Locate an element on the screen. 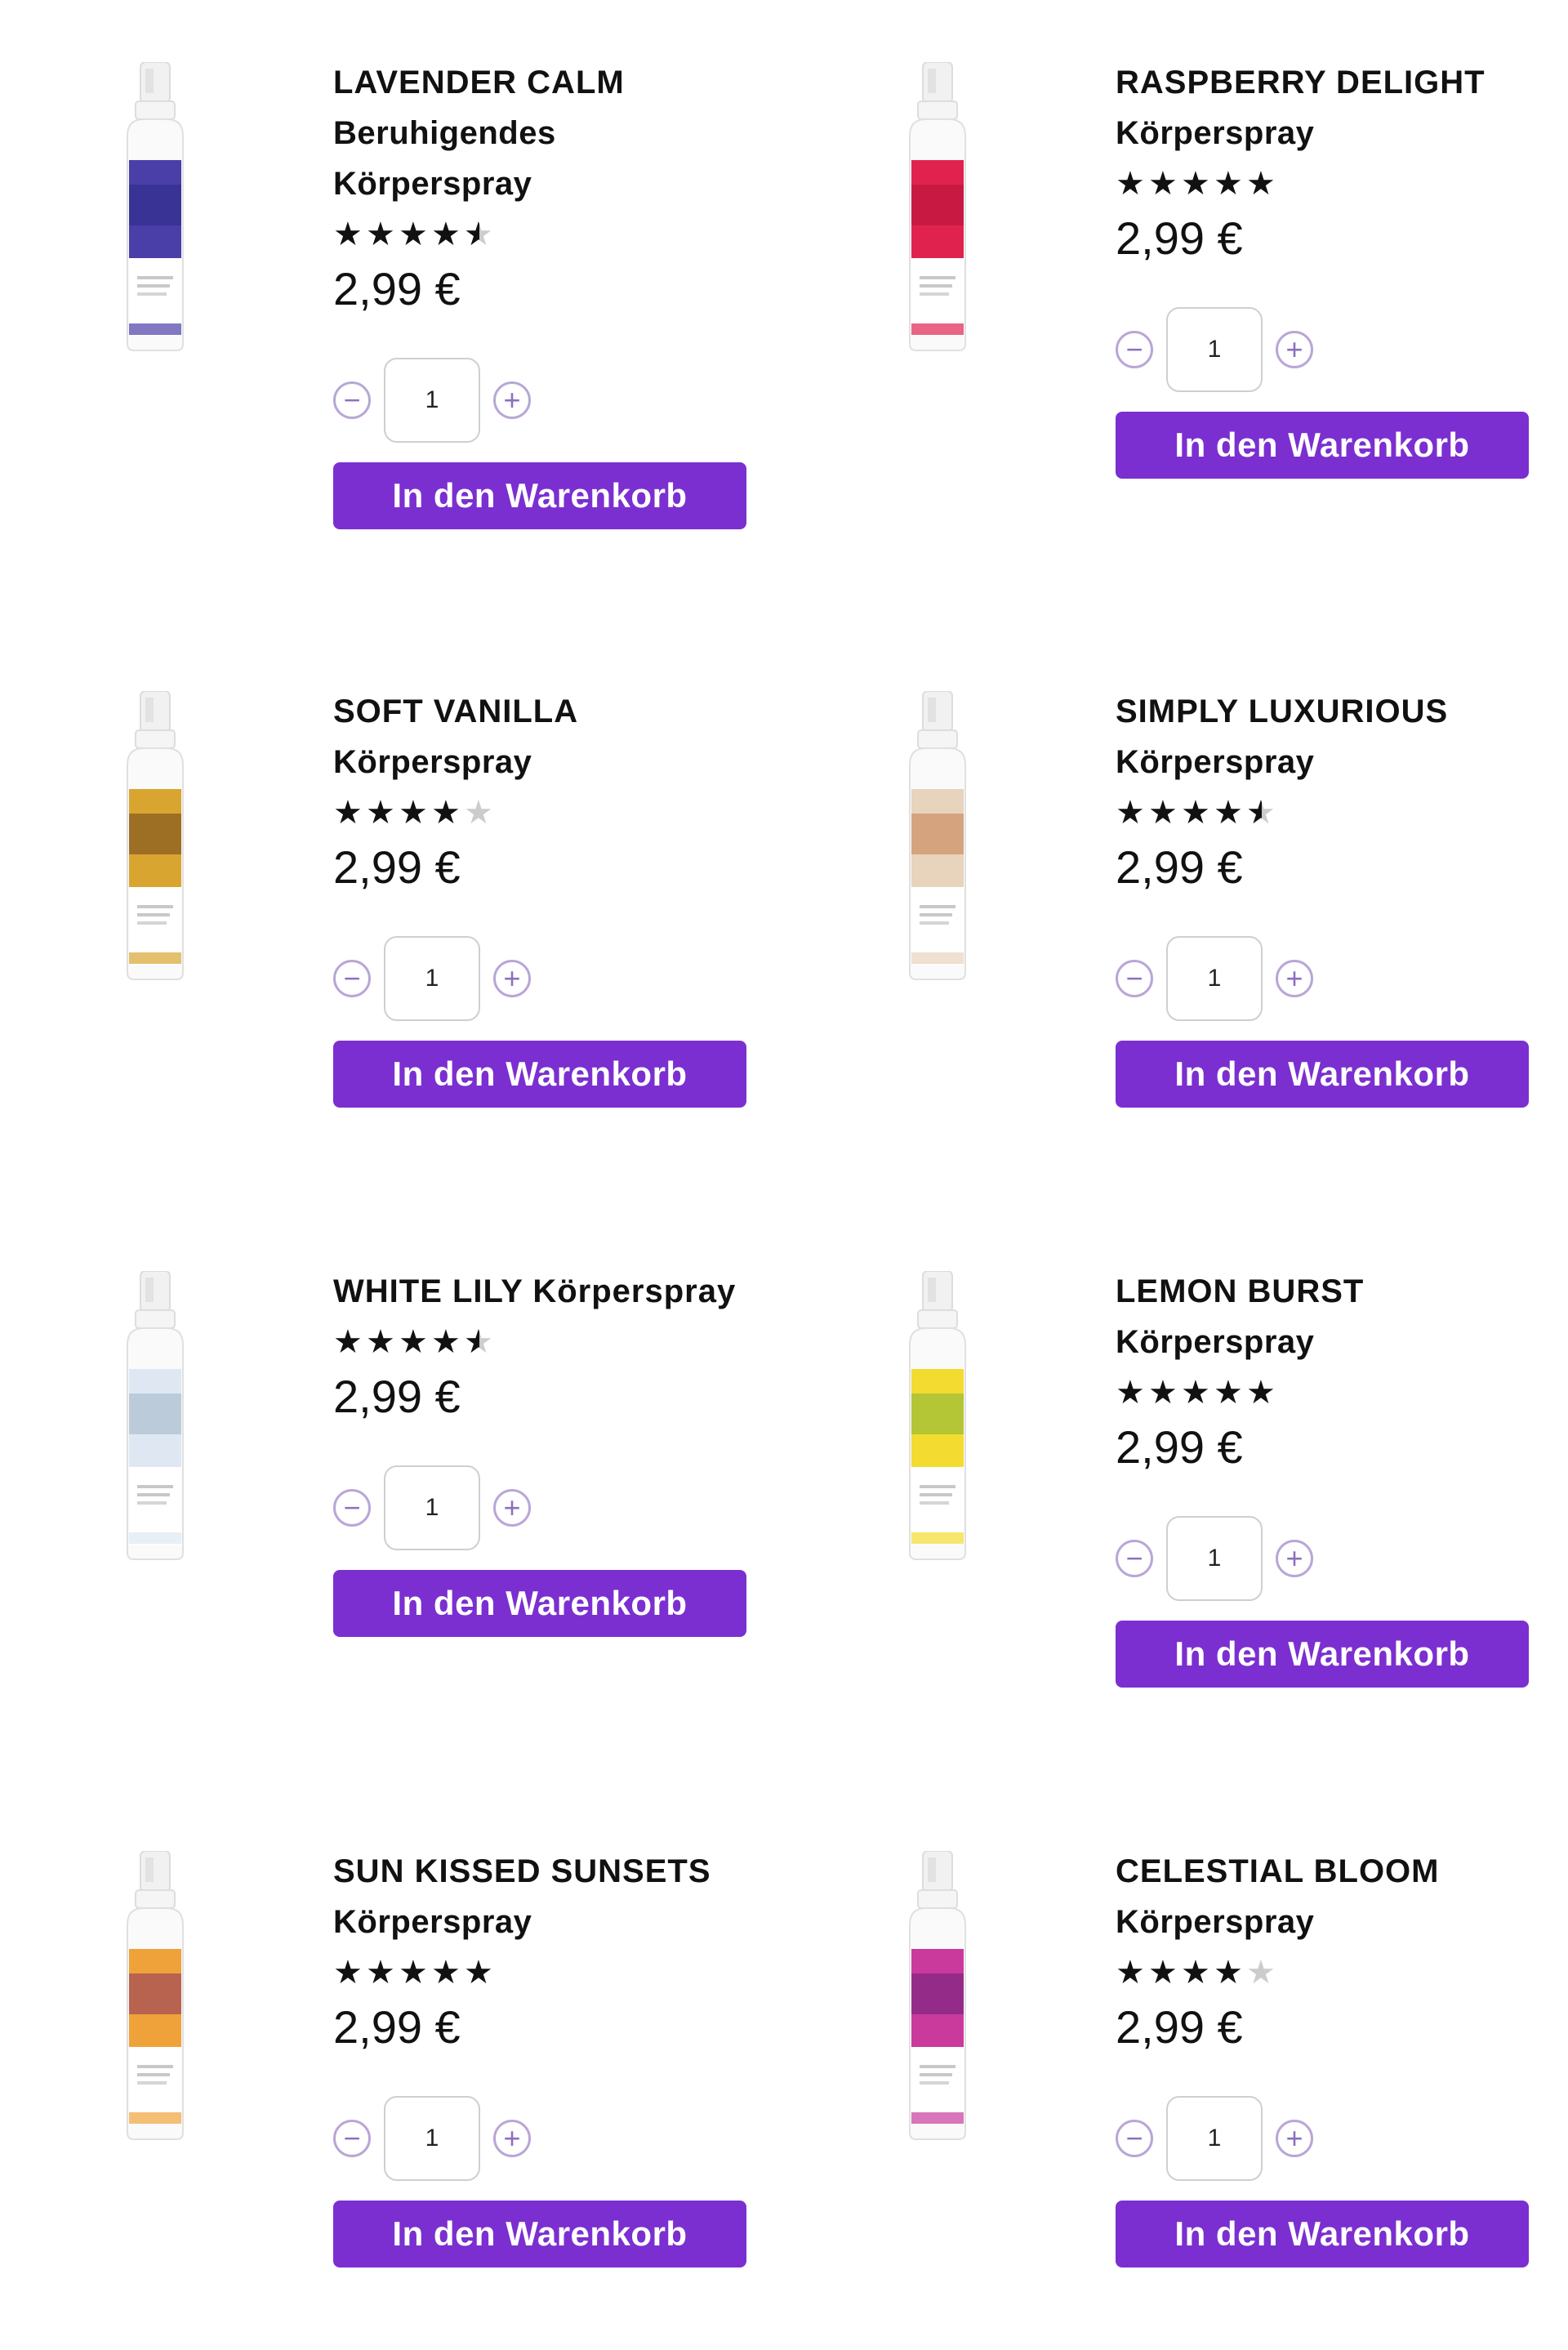  product-name: RASPBERRY DELIGHT is located at coordinates (1301, 82).